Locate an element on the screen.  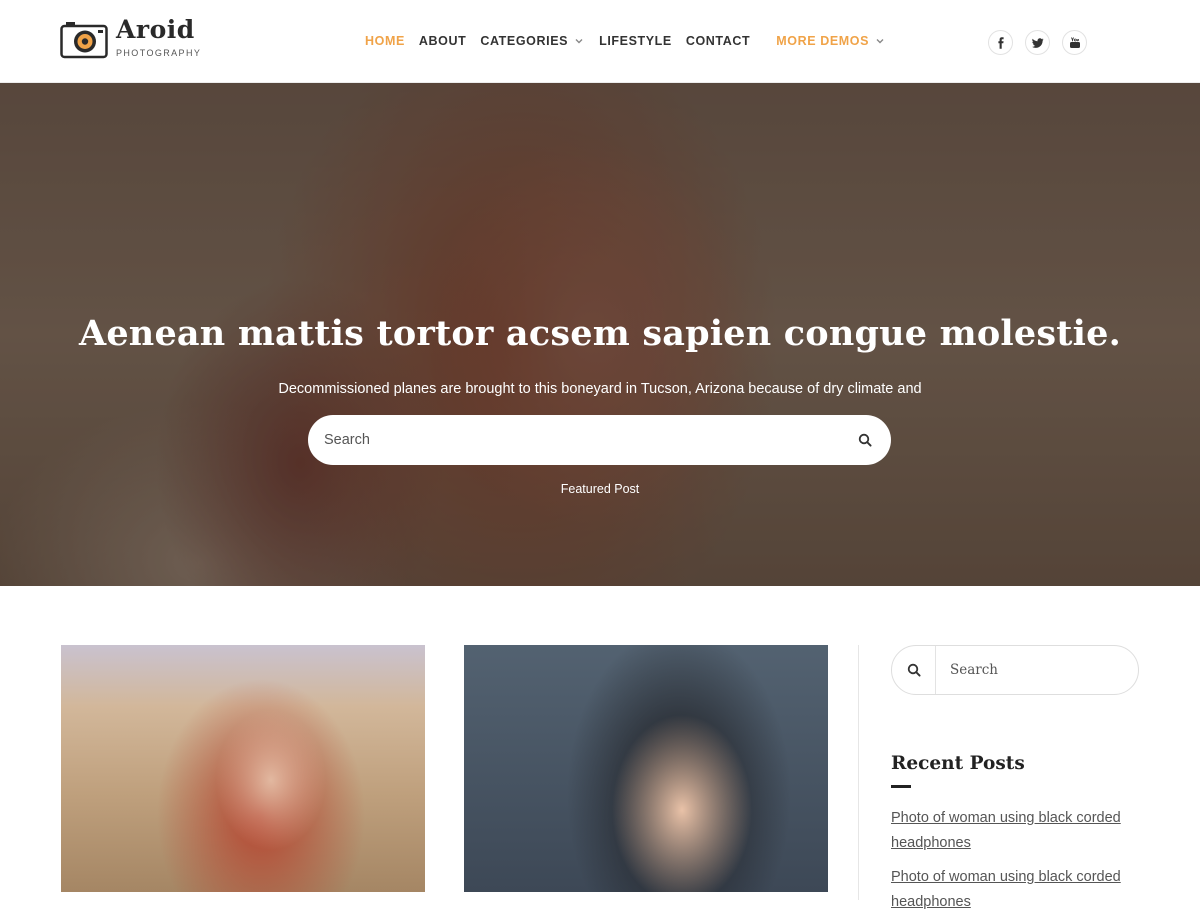
twitter-icon is located at coordinates (1037, 42).